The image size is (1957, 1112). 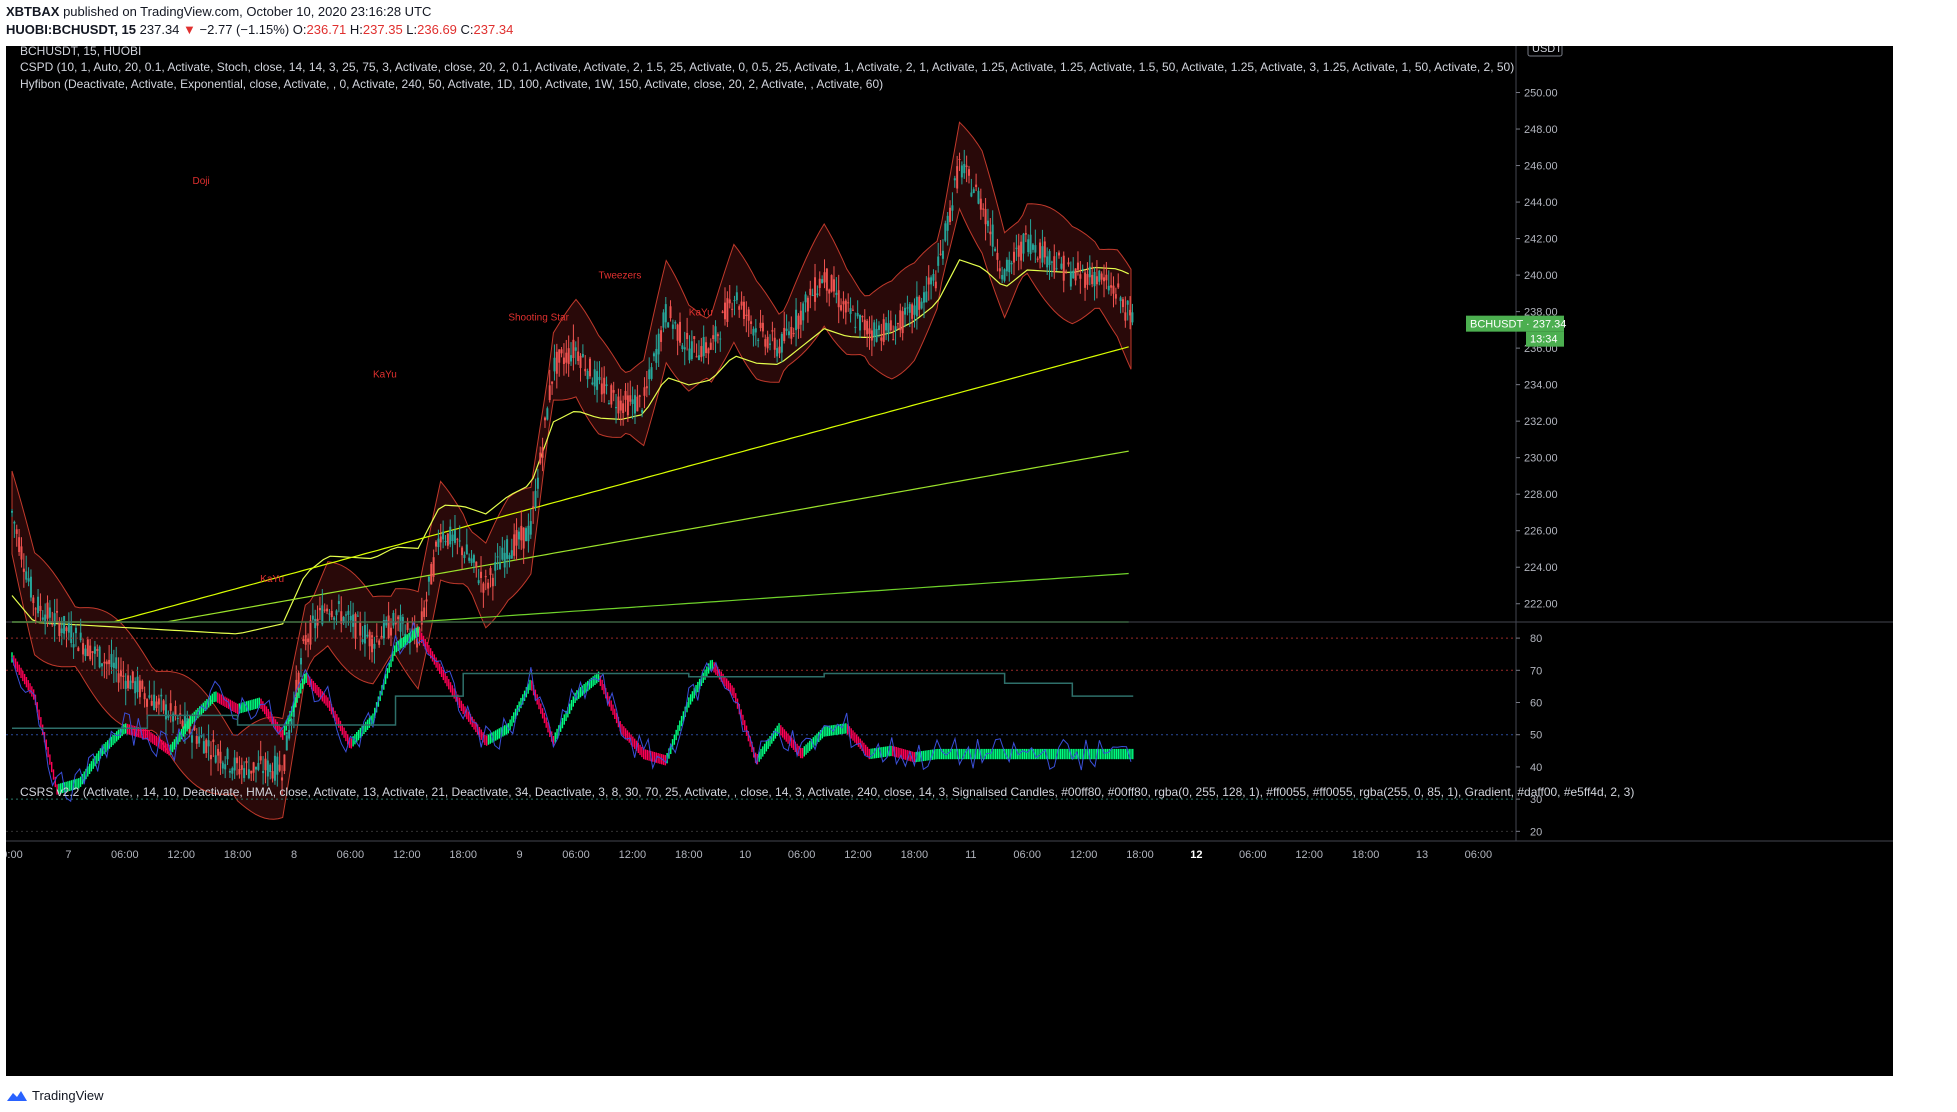 What do you see at coordinates (1536, 704) in the screenshot?
I see `osc-tick-label: 60` at bounding box center [1536, 704].